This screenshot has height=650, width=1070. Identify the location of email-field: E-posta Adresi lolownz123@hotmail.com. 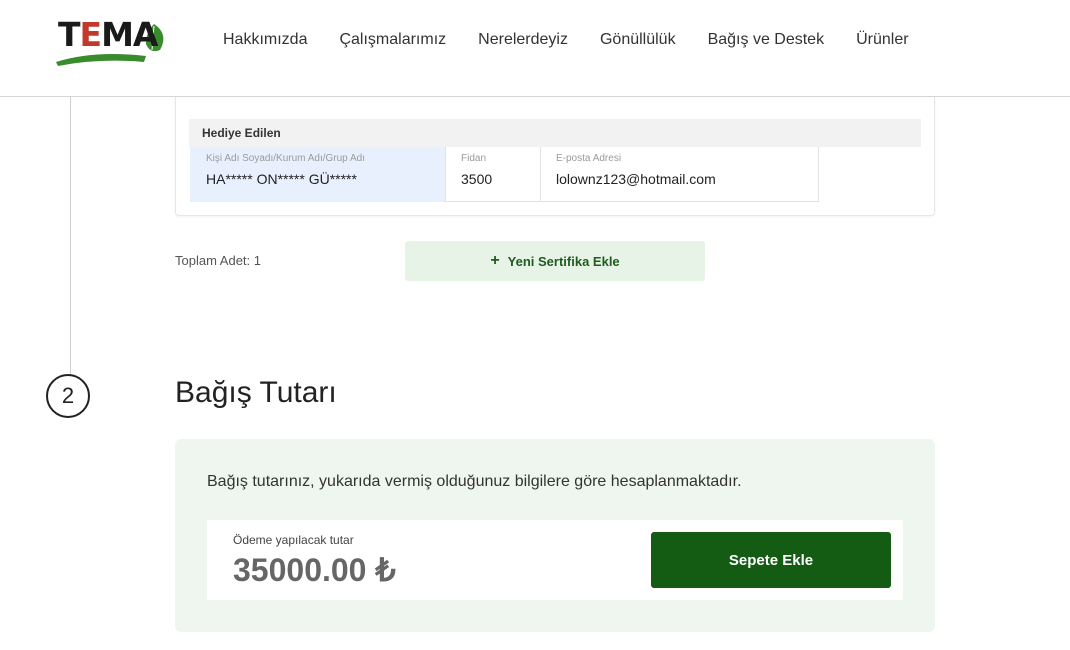
(679, 174).